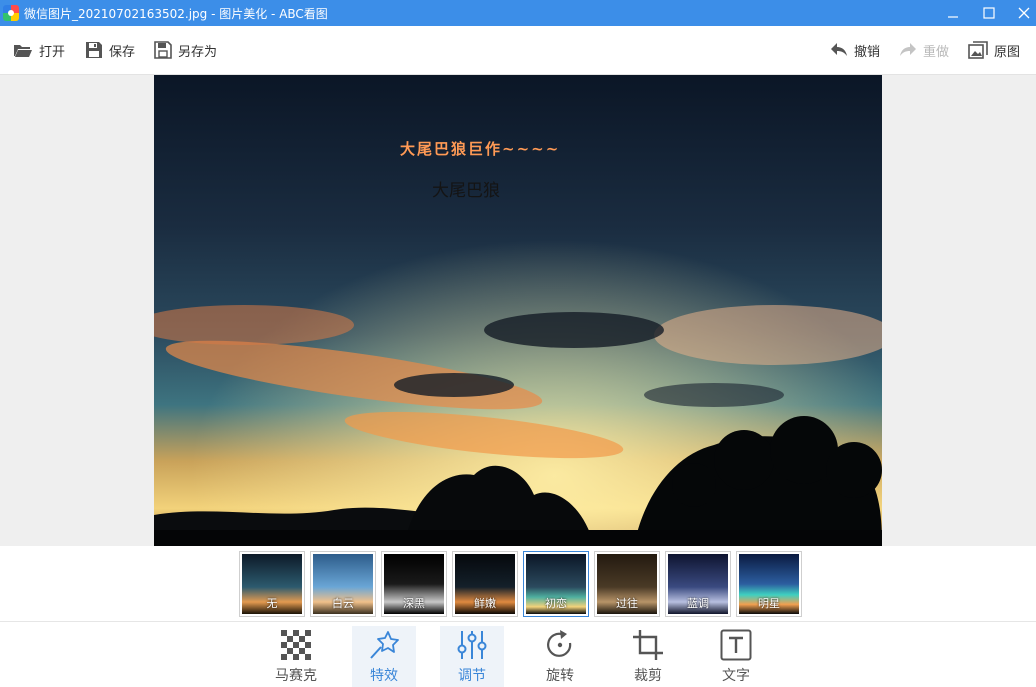 The width and height of the screenshot is (1036, 687). Describe the element at coordinates (518, 13) in the screenshot. I see `title-bar: 微信图片_20210702163502.jpg - 图片美化 - ABC看图` at that location.